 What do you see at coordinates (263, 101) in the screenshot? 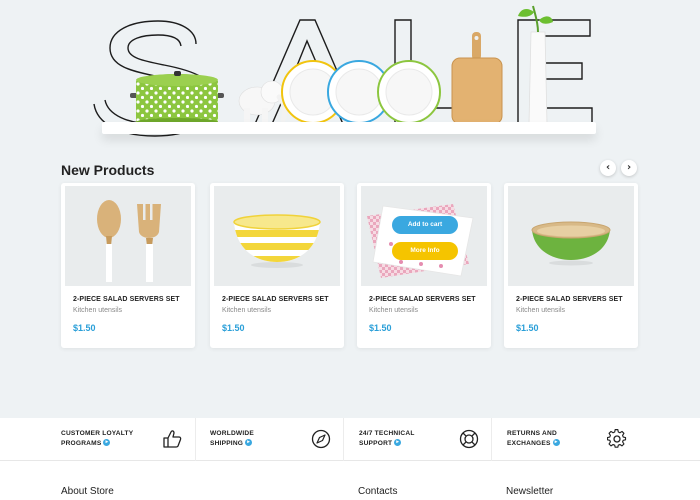
I see `elephant-figurine-illustration` at bounding box center [263, 101].